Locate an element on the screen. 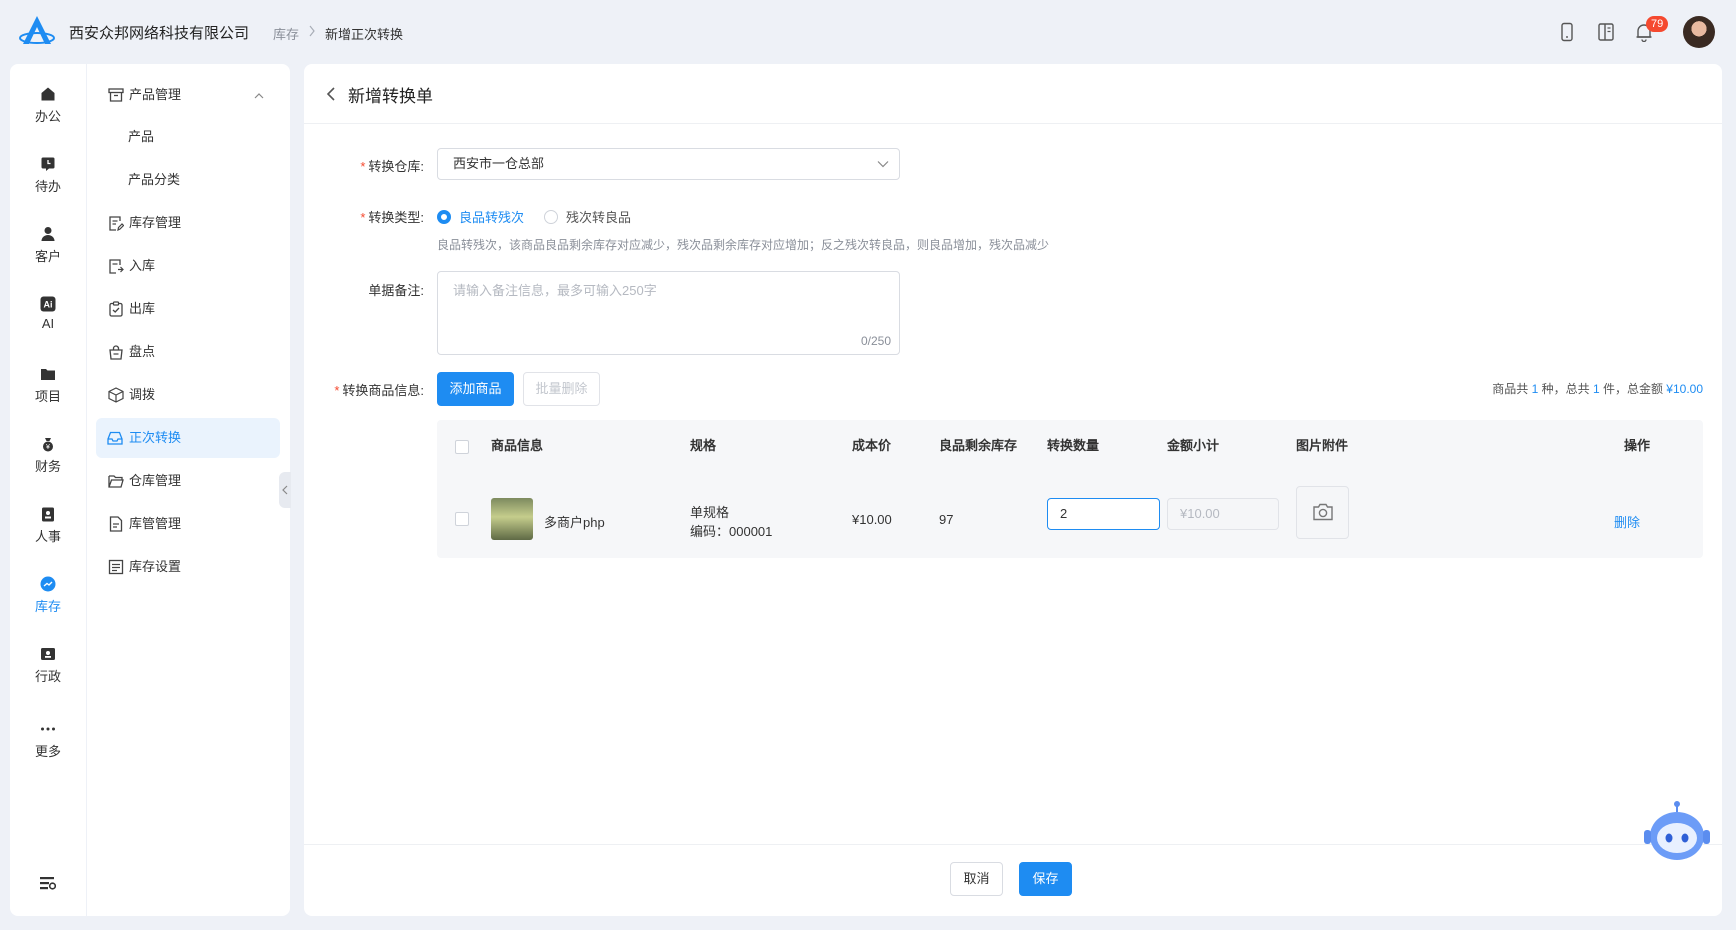 This screenshot has width=1736, height=930. breadcrumb-inventory: 库存 is located at coordinates (286, 33).